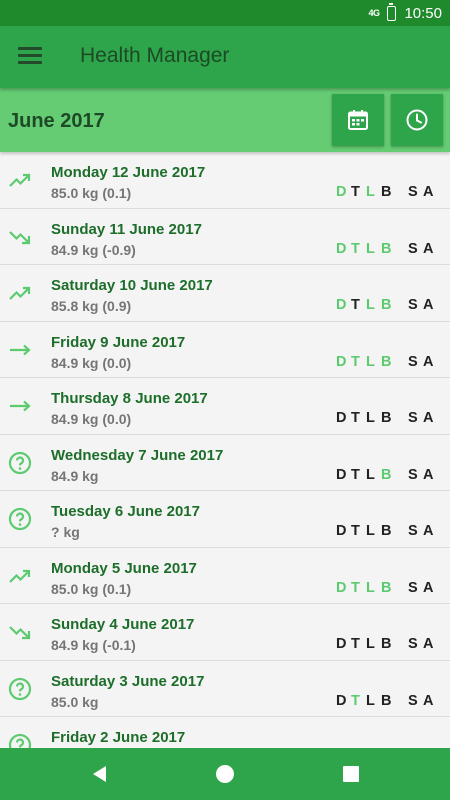  What do you see at coordinates (392, 11) in the screenshot?
I see `battery-icon` at bounding box center [392, 11].